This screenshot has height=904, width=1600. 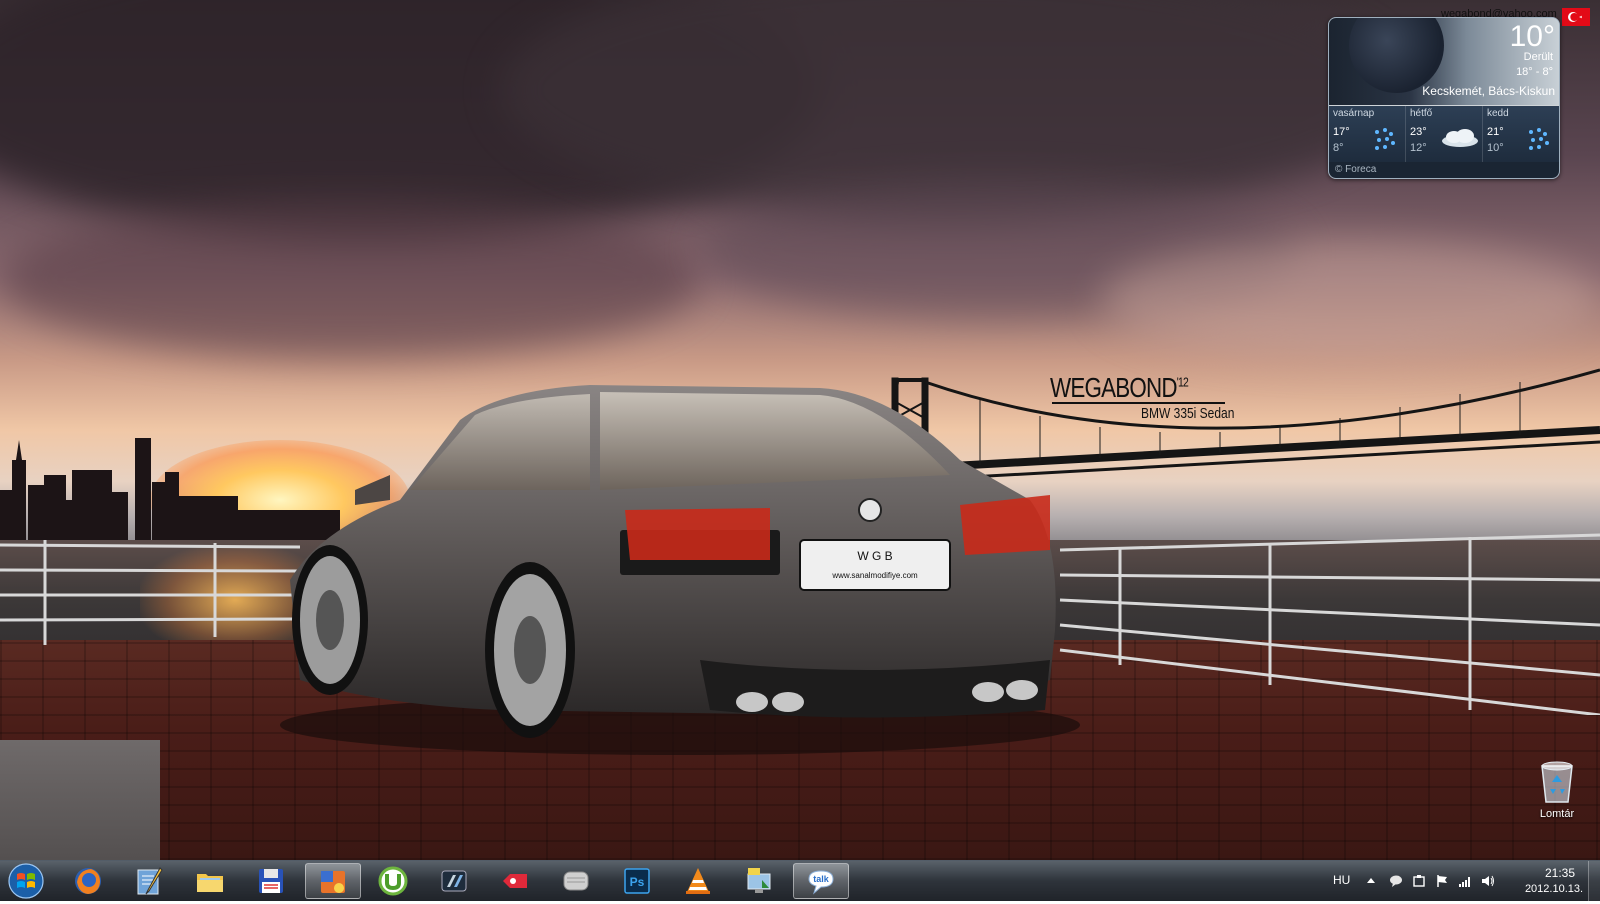 I want to click on weather-location: Kecskemét, Bács-Kiskun, so click(x=1488, y=91).